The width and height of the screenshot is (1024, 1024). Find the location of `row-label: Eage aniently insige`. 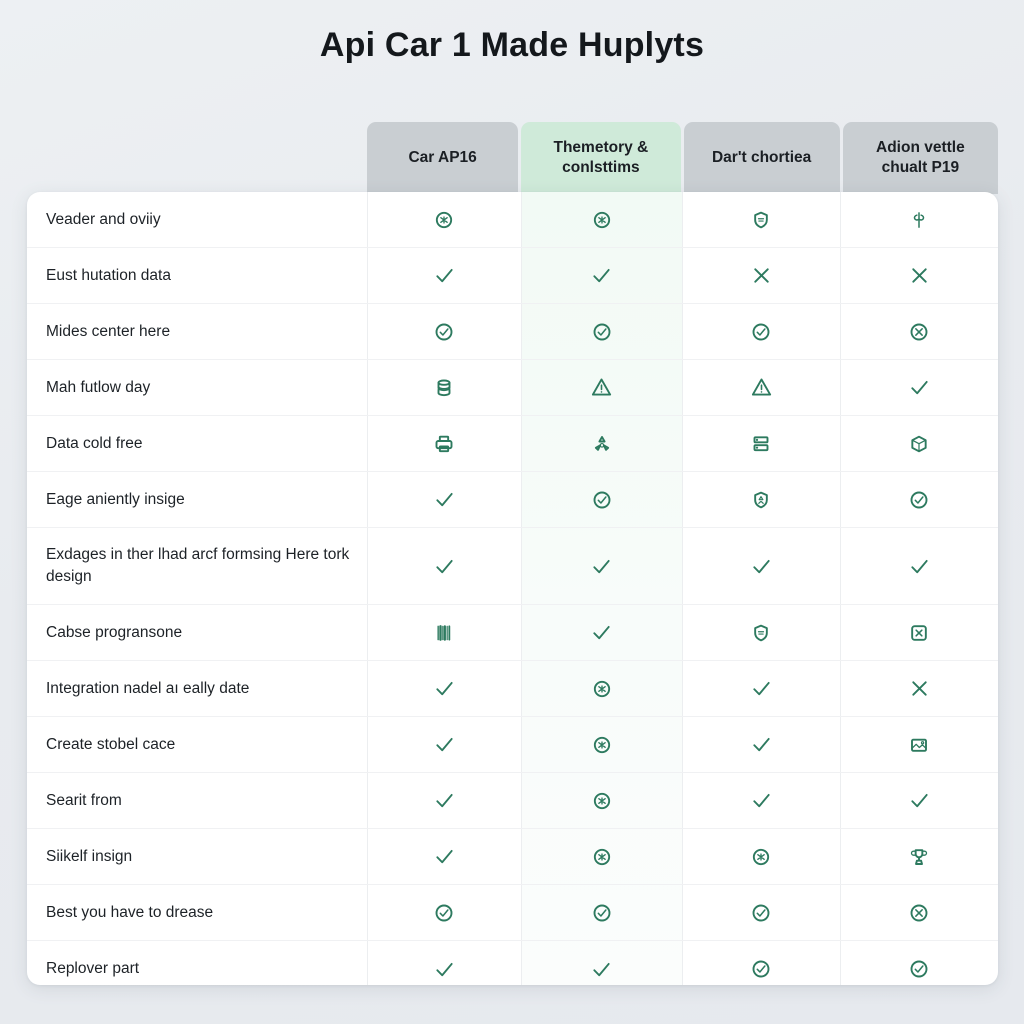

row-label: Eage aniently insige is located at coordinates (115, 499).